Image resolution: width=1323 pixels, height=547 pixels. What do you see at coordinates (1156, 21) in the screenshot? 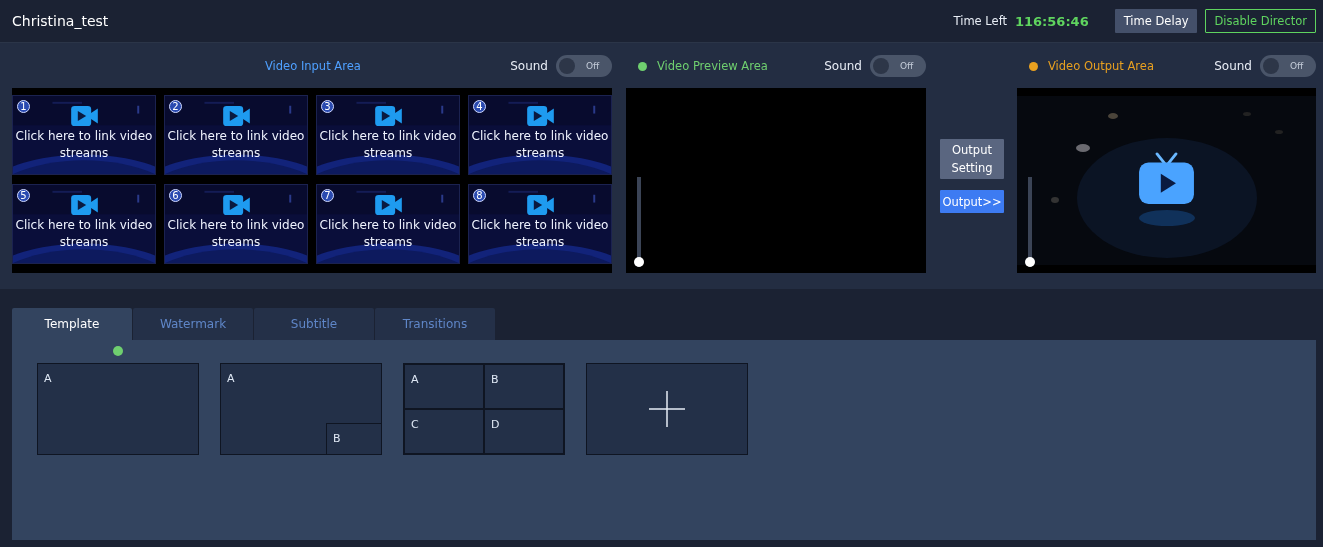
I see `time-delay-button: Time Delay` at bounding box center [1156, 21].